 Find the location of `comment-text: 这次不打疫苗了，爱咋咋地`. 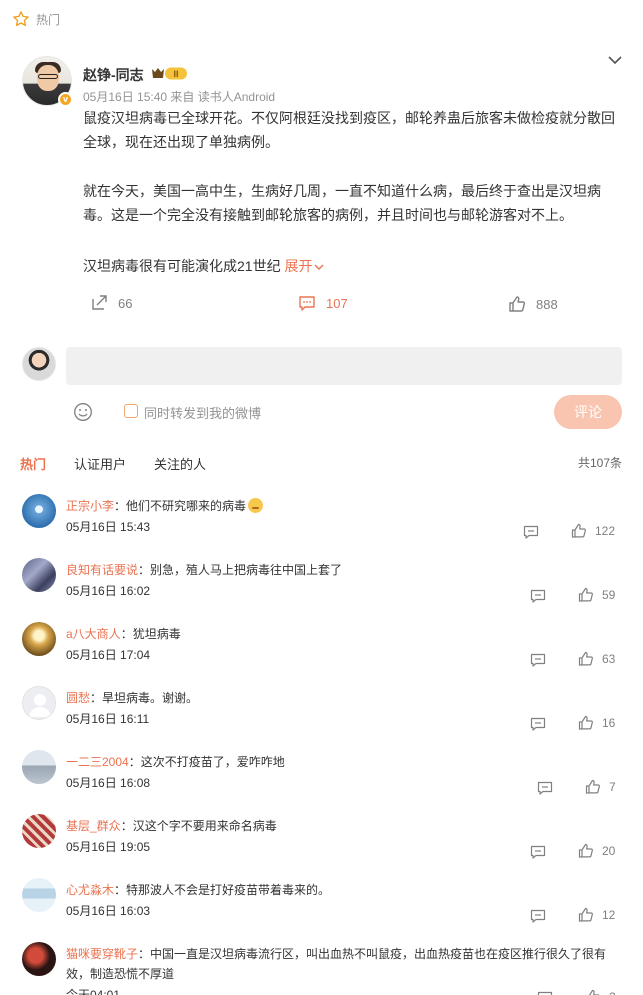

comment-text: 这次不打疫苗了，爱咋咋地 is located at coordinates (212, 762).